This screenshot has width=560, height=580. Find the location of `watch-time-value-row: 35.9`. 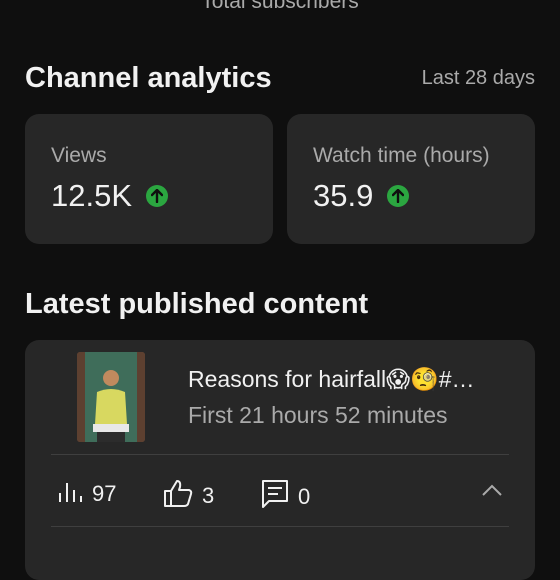

watch-time-value-row: 35.9 is located at coordinates (361, 196).